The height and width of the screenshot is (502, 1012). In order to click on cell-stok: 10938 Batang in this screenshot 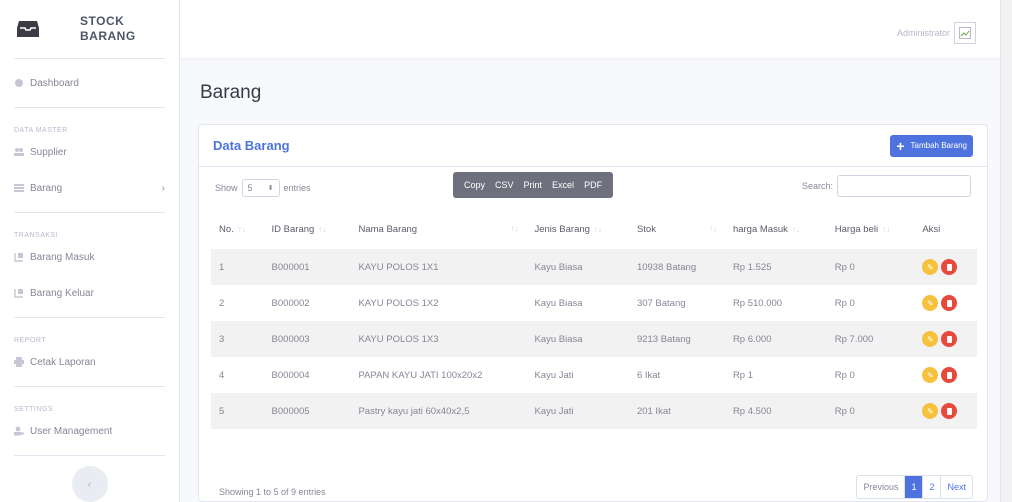, I will do `click(666, 267)`.